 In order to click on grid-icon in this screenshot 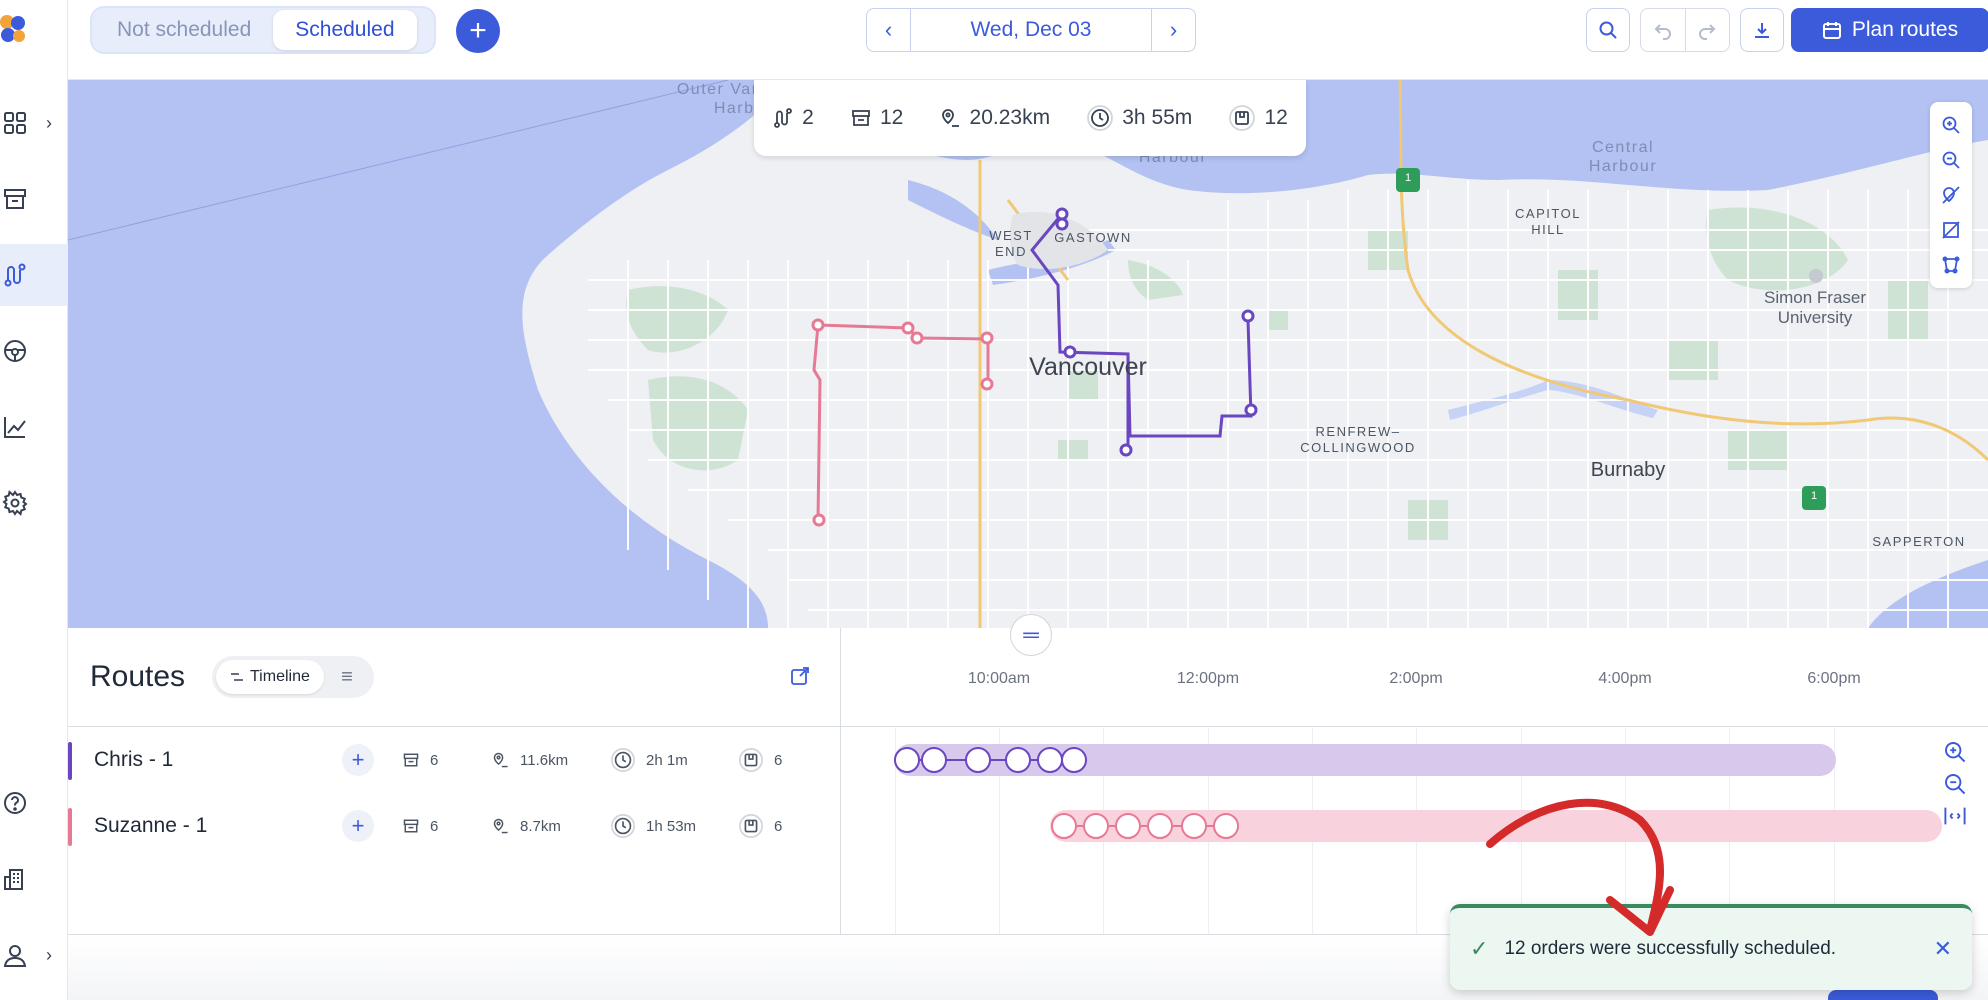, I will do `click(15, 123)`.